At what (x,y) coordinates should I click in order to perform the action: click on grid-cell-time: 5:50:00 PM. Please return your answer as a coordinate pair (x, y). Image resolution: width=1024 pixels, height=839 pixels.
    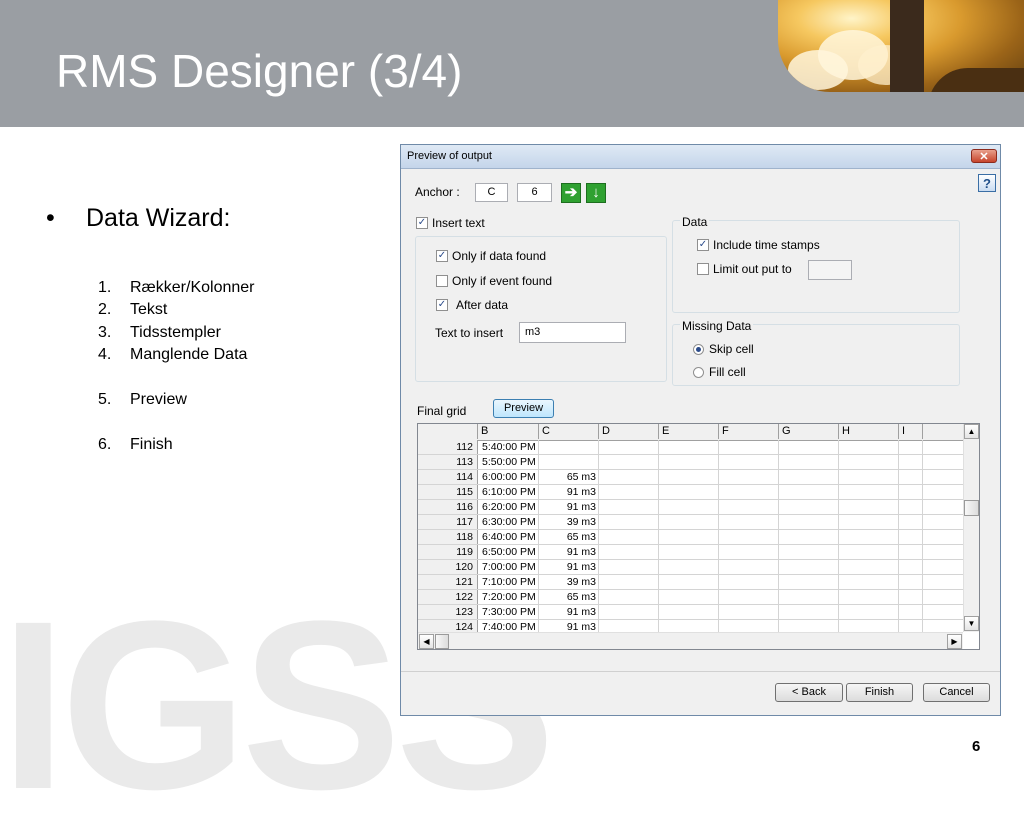
    Looking at the image, I should click on (508, 462).